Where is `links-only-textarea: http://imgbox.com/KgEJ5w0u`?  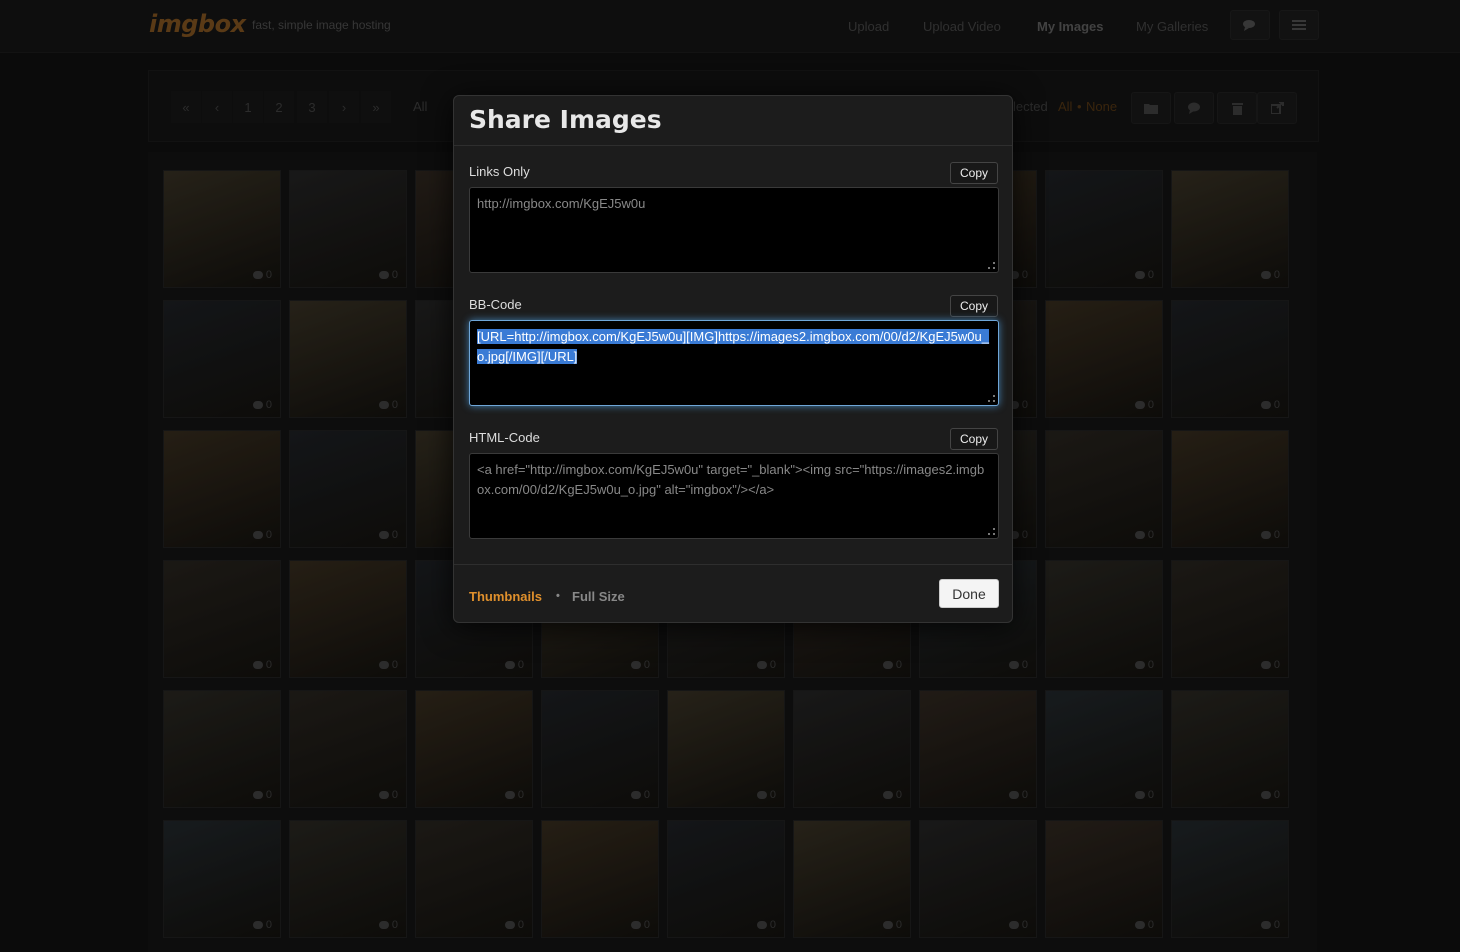 links-only-textarea: http://imgbox.com/KgEJ5w0u is located at coordinates (734, 230).